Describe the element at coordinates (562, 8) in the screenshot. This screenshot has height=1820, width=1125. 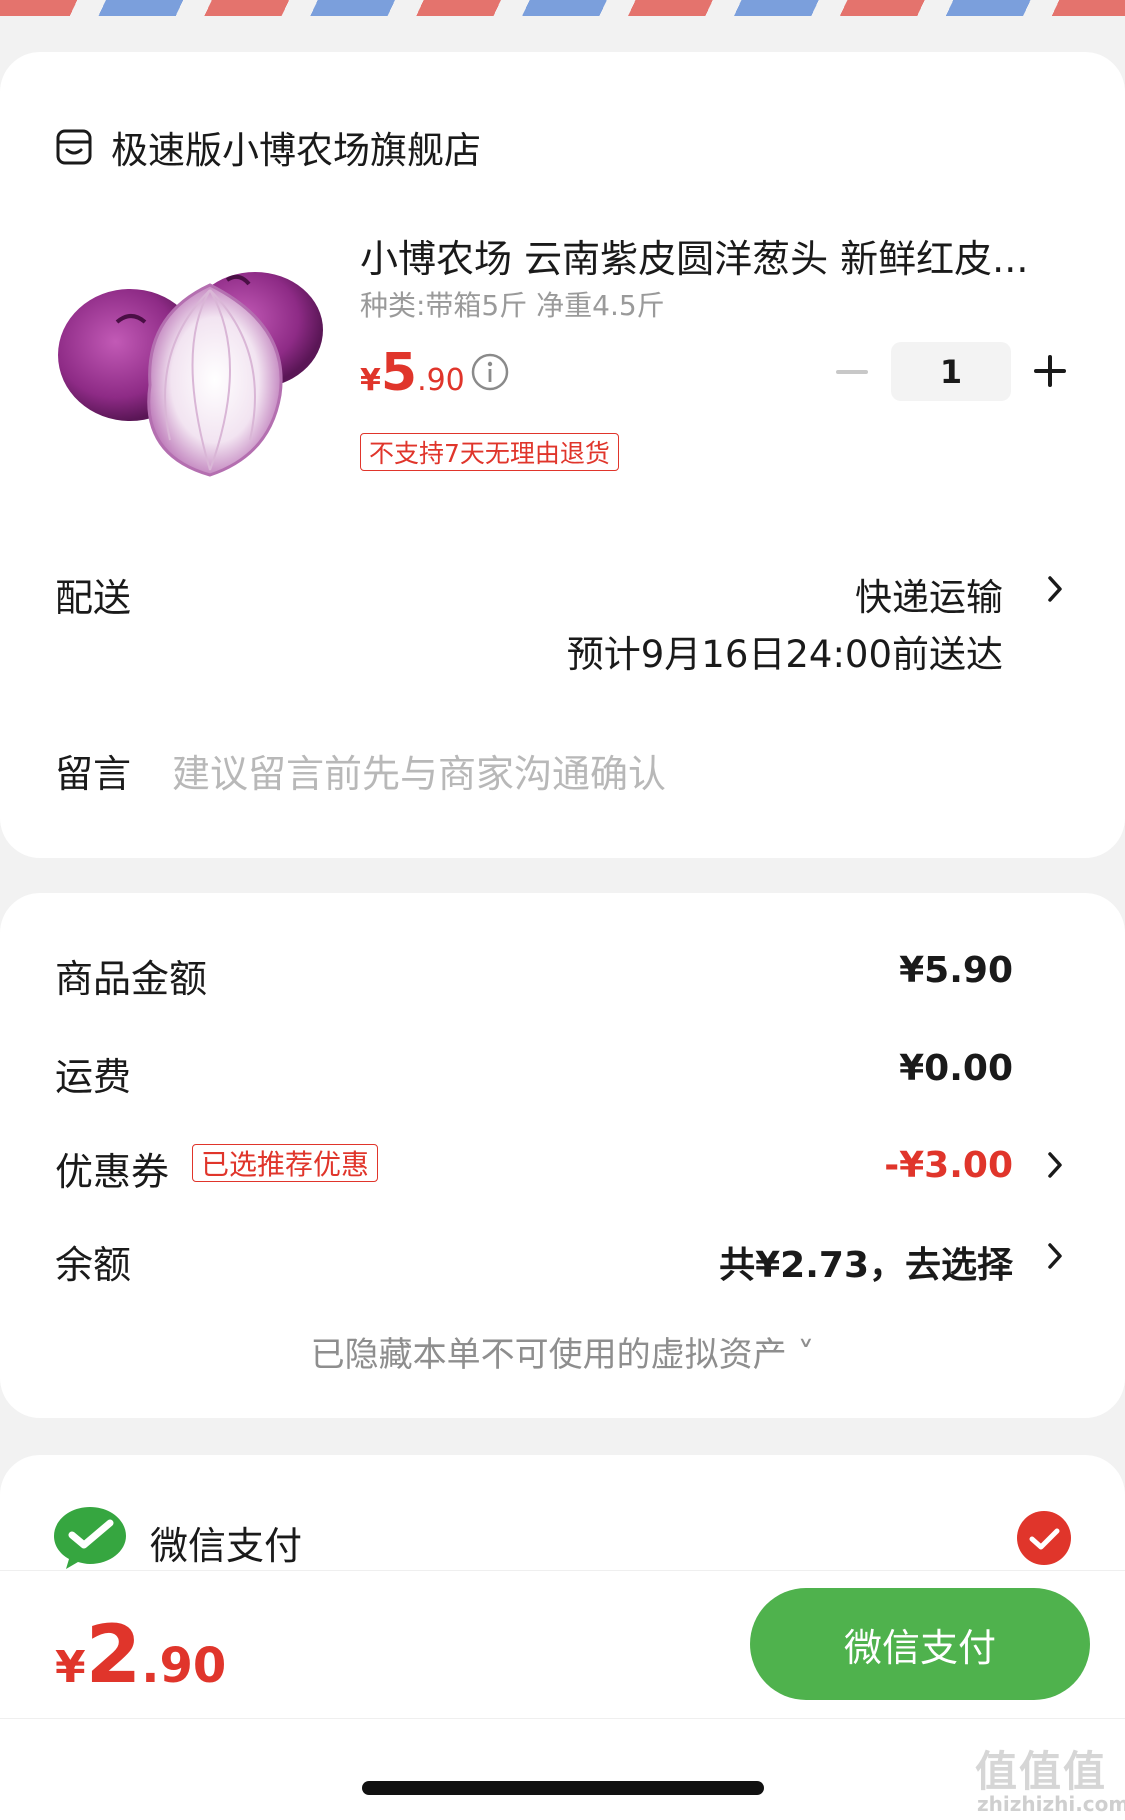
I see `airmail-stripe` at that location.